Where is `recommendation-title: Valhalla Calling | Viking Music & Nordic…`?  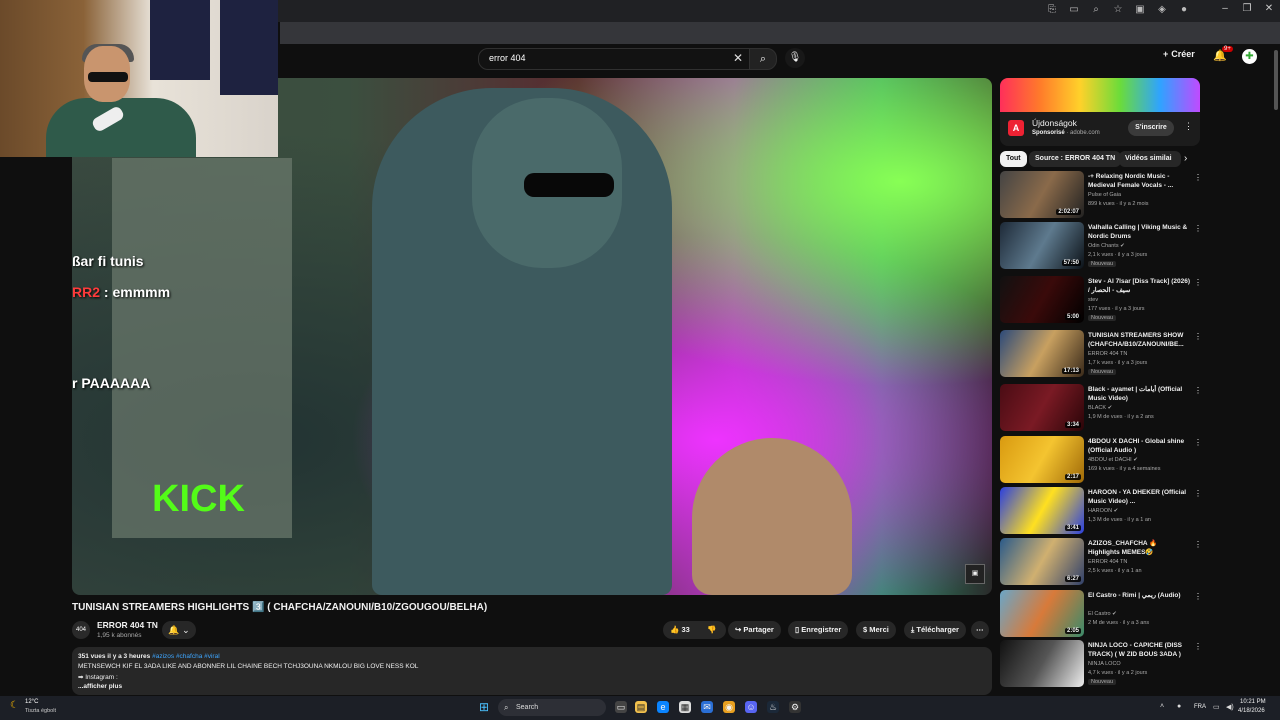 recommendation-title: Valhalla Calling | Viking Music & Nordic… is located at coordinates (1139, 232).